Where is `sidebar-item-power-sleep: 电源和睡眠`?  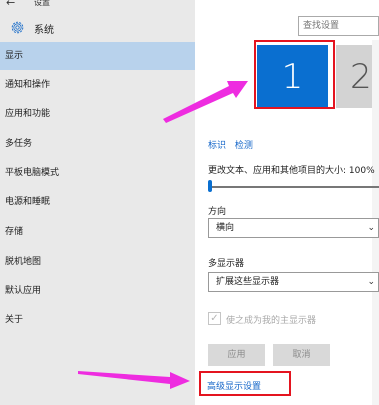 sidebar-item-power-sleep: 电源和睡眠 is located at coordinates (97, 202).